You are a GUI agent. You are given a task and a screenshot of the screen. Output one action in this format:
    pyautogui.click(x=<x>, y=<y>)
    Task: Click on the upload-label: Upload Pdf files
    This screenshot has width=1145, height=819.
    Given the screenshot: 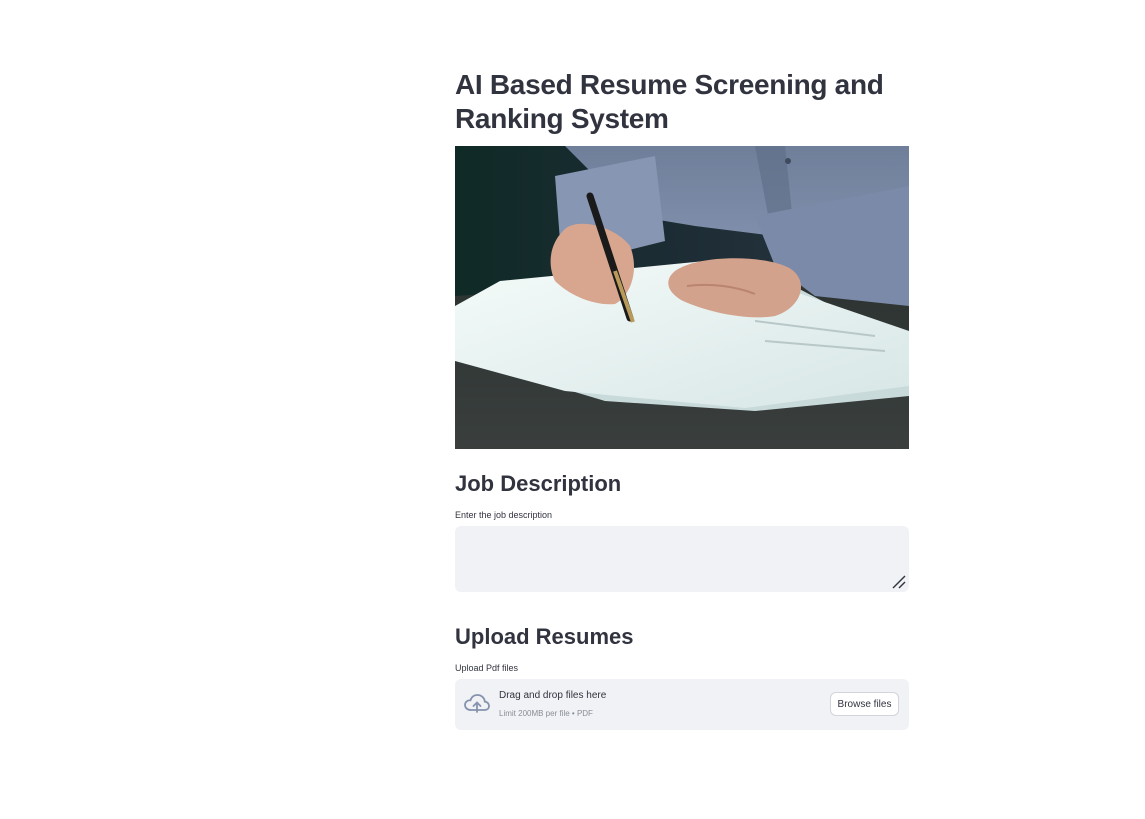 What is the action you would take?
    pyautogui.click(x=487, y=668)
    